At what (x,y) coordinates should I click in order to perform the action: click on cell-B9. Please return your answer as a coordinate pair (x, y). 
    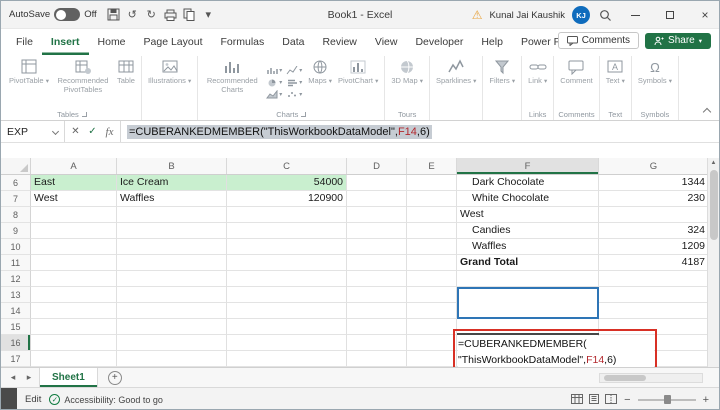
    Looking at the image, I should click on (172, 231).